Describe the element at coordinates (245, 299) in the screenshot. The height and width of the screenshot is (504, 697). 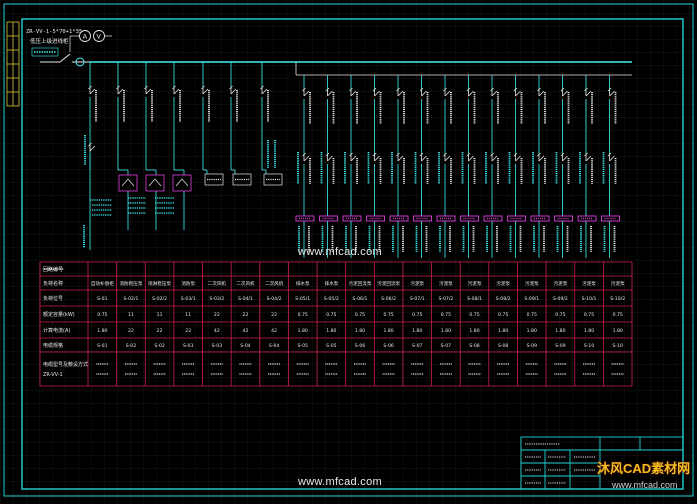
I see `table-cell: S-04/1` at that location.